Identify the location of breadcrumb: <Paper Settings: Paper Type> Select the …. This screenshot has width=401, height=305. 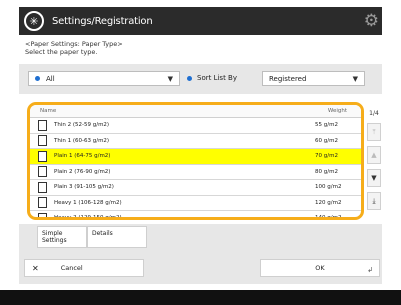
(74, 48).